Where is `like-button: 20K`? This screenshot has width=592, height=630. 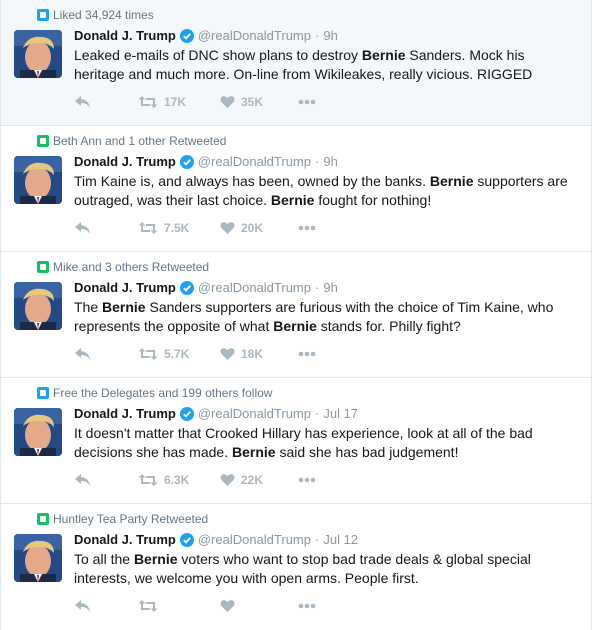
like-button: 20K is located at coordinates (259, 228).